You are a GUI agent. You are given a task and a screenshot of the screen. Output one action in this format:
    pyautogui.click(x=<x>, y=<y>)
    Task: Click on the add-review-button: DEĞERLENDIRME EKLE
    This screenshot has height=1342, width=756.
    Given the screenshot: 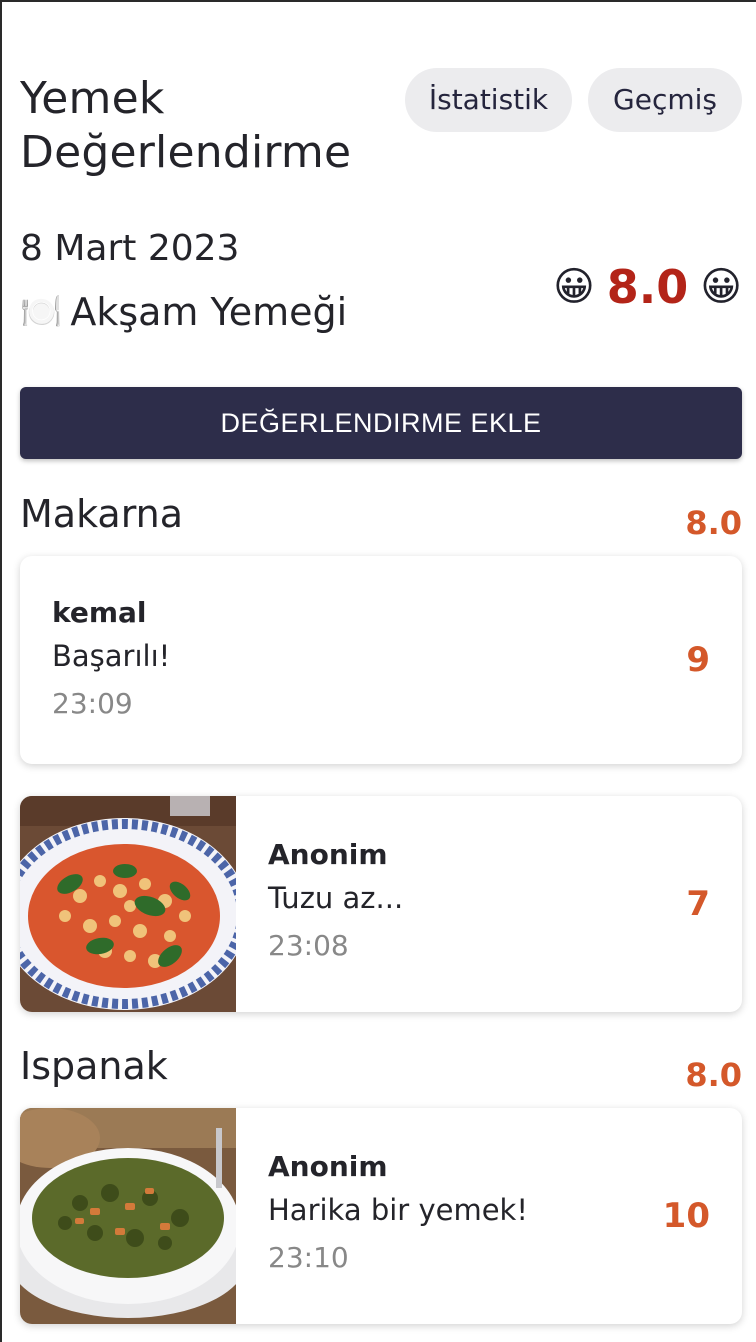 What is the action you would take?
    pyautogui.click(x=381, y=423)
    